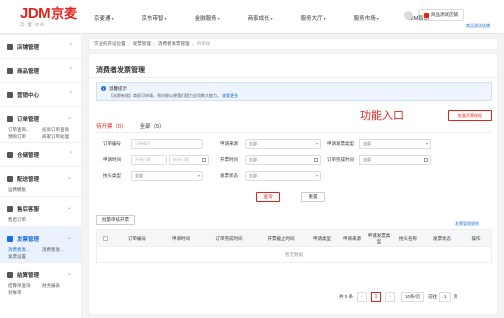 The height and width of the screenshot is (318, 504). What do you see at coordinates (390, 297) in the screenshot?
I see `next-page-button: ›` at bounding box center [390, 297].